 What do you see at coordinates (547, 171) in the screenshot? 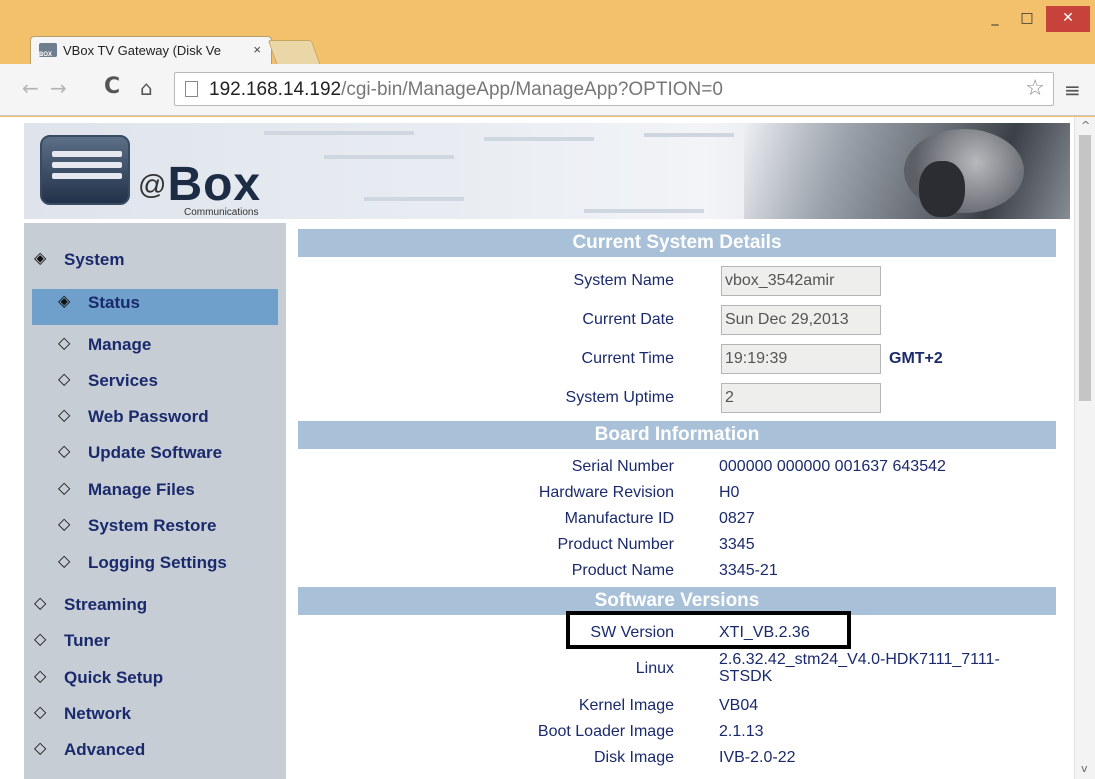
I see `header-banner: @Box Communications` at bounding box center [547, 171].